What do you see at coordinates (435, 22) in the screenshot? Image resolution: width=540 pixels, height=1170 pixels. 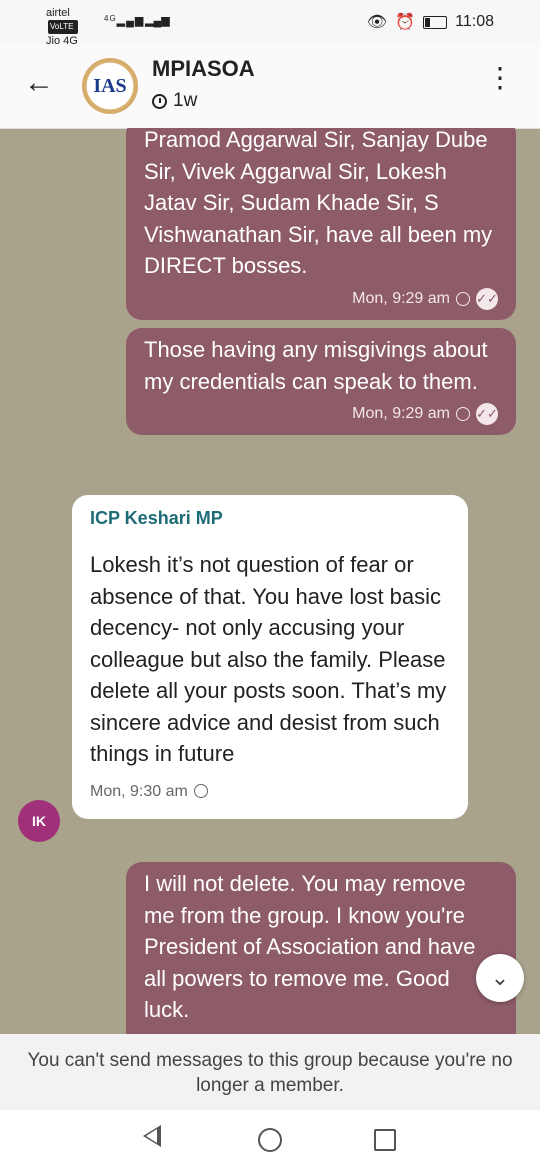 I see `battery-icon` at bounding box center [435, 22].